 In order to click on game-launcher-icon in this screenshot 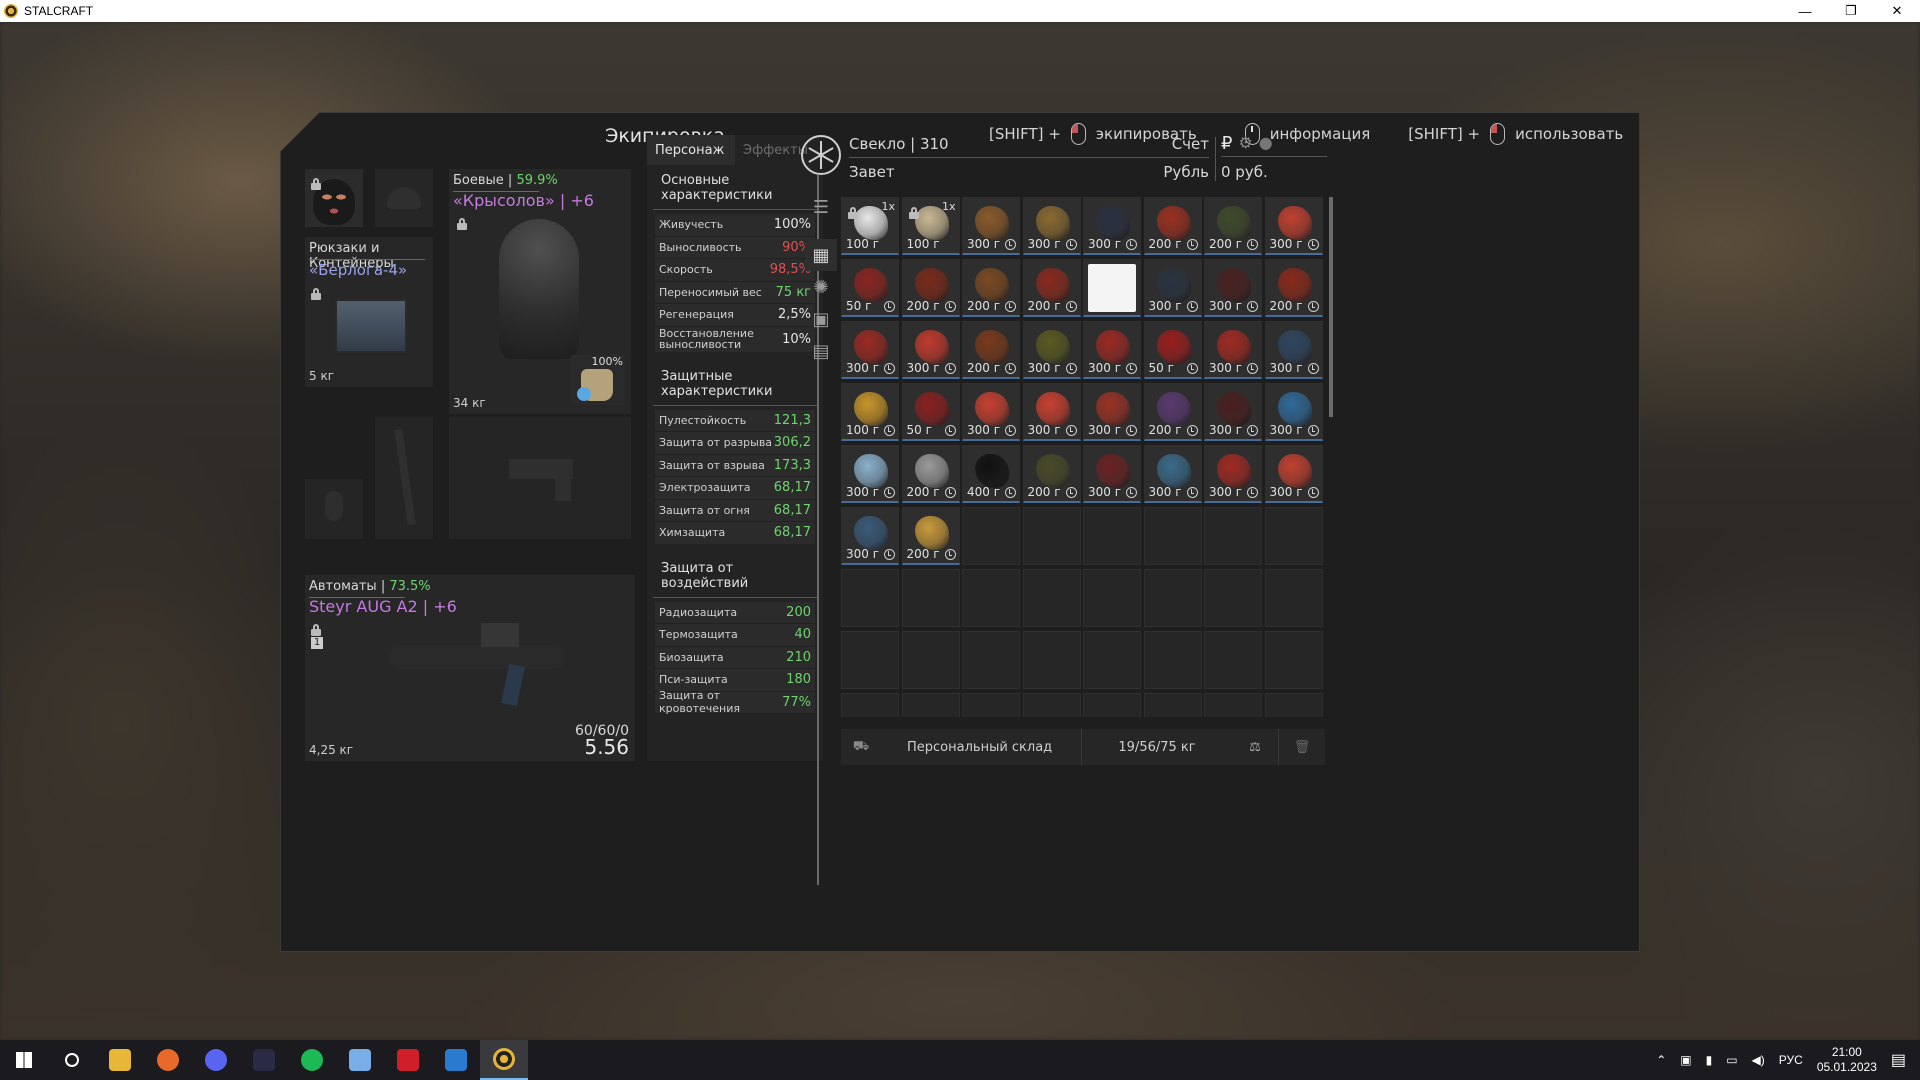, I will do `click(264, 1060)`.